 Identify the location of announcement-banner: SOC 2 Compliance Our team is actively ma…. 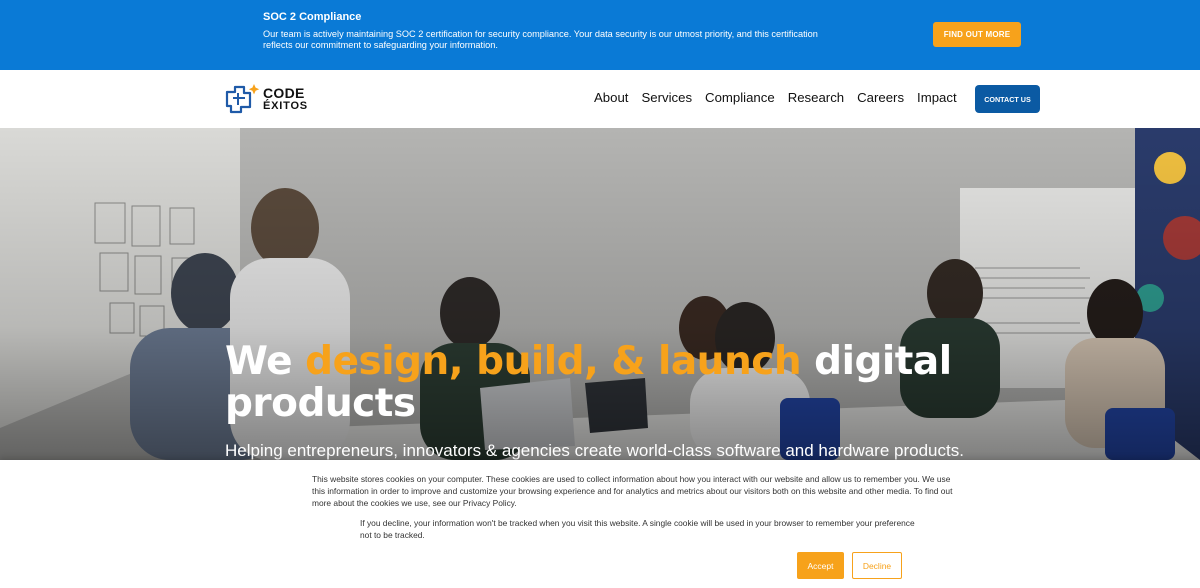
(600, 35).